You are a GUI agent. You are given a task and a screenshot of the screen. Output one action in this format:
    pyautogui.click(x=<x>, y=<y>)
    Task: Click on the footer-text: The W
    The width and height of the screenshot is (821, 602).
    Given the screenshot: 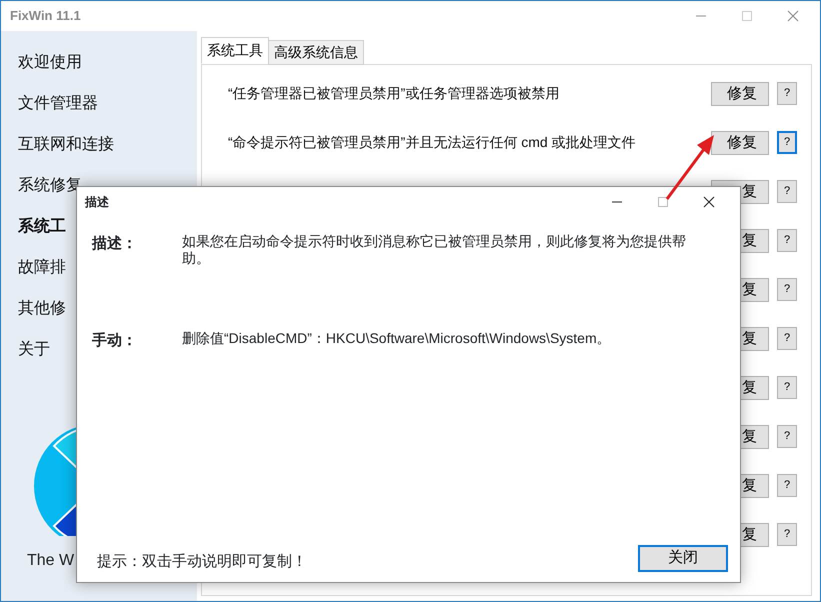 What is the action you would take?
    pyautogui.click(x=50, y=561)
    